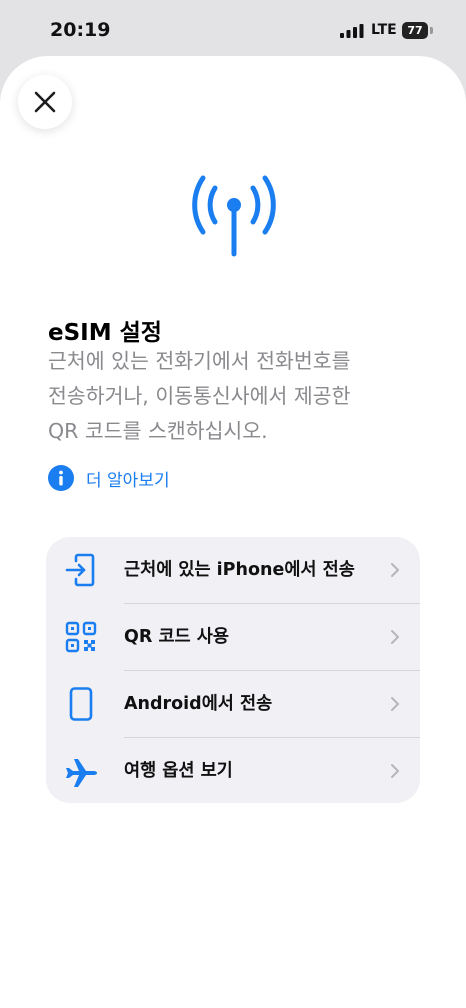  What do you see at coordinates (81, 773) in the screenshot?
I see `airplane-icon` at bounding box center [81, 773].